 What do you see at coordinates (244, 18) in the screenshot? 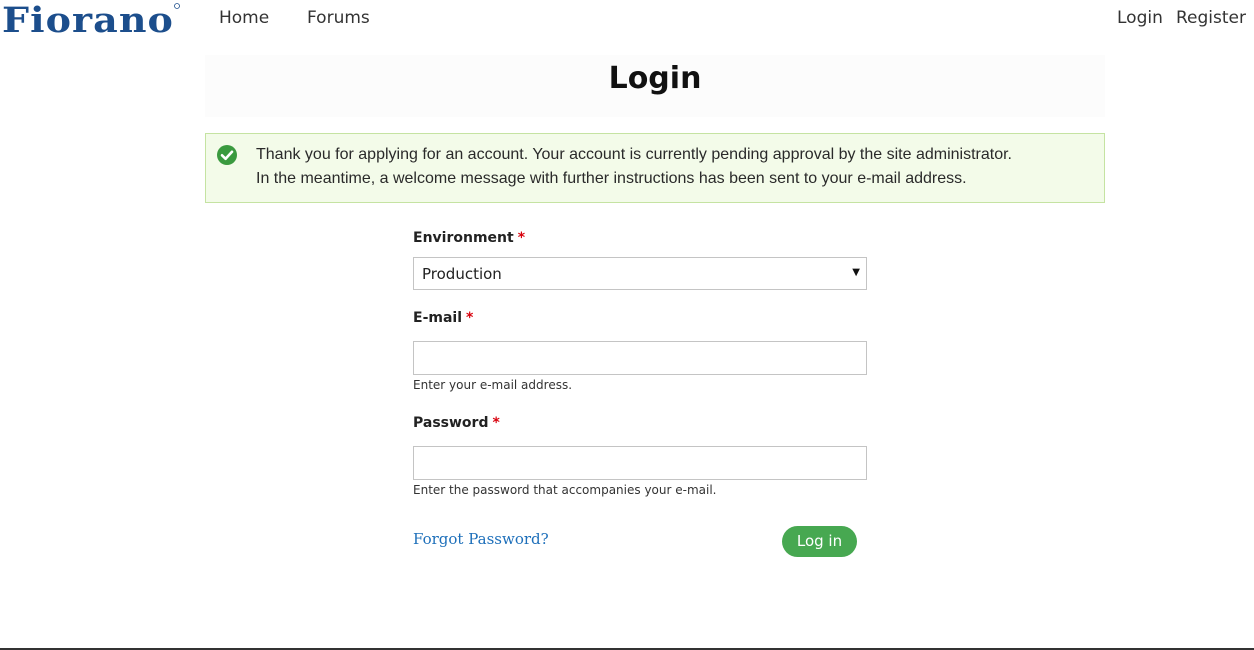
I see `nav-home: Home` at bounding box center [244, 18].